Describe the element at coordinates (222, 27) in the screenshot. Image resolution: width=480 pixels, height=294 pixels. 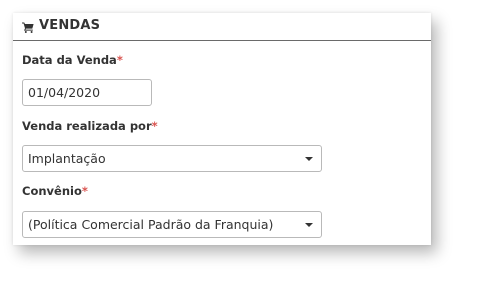
I see `section-header: VENDAS` at that location.